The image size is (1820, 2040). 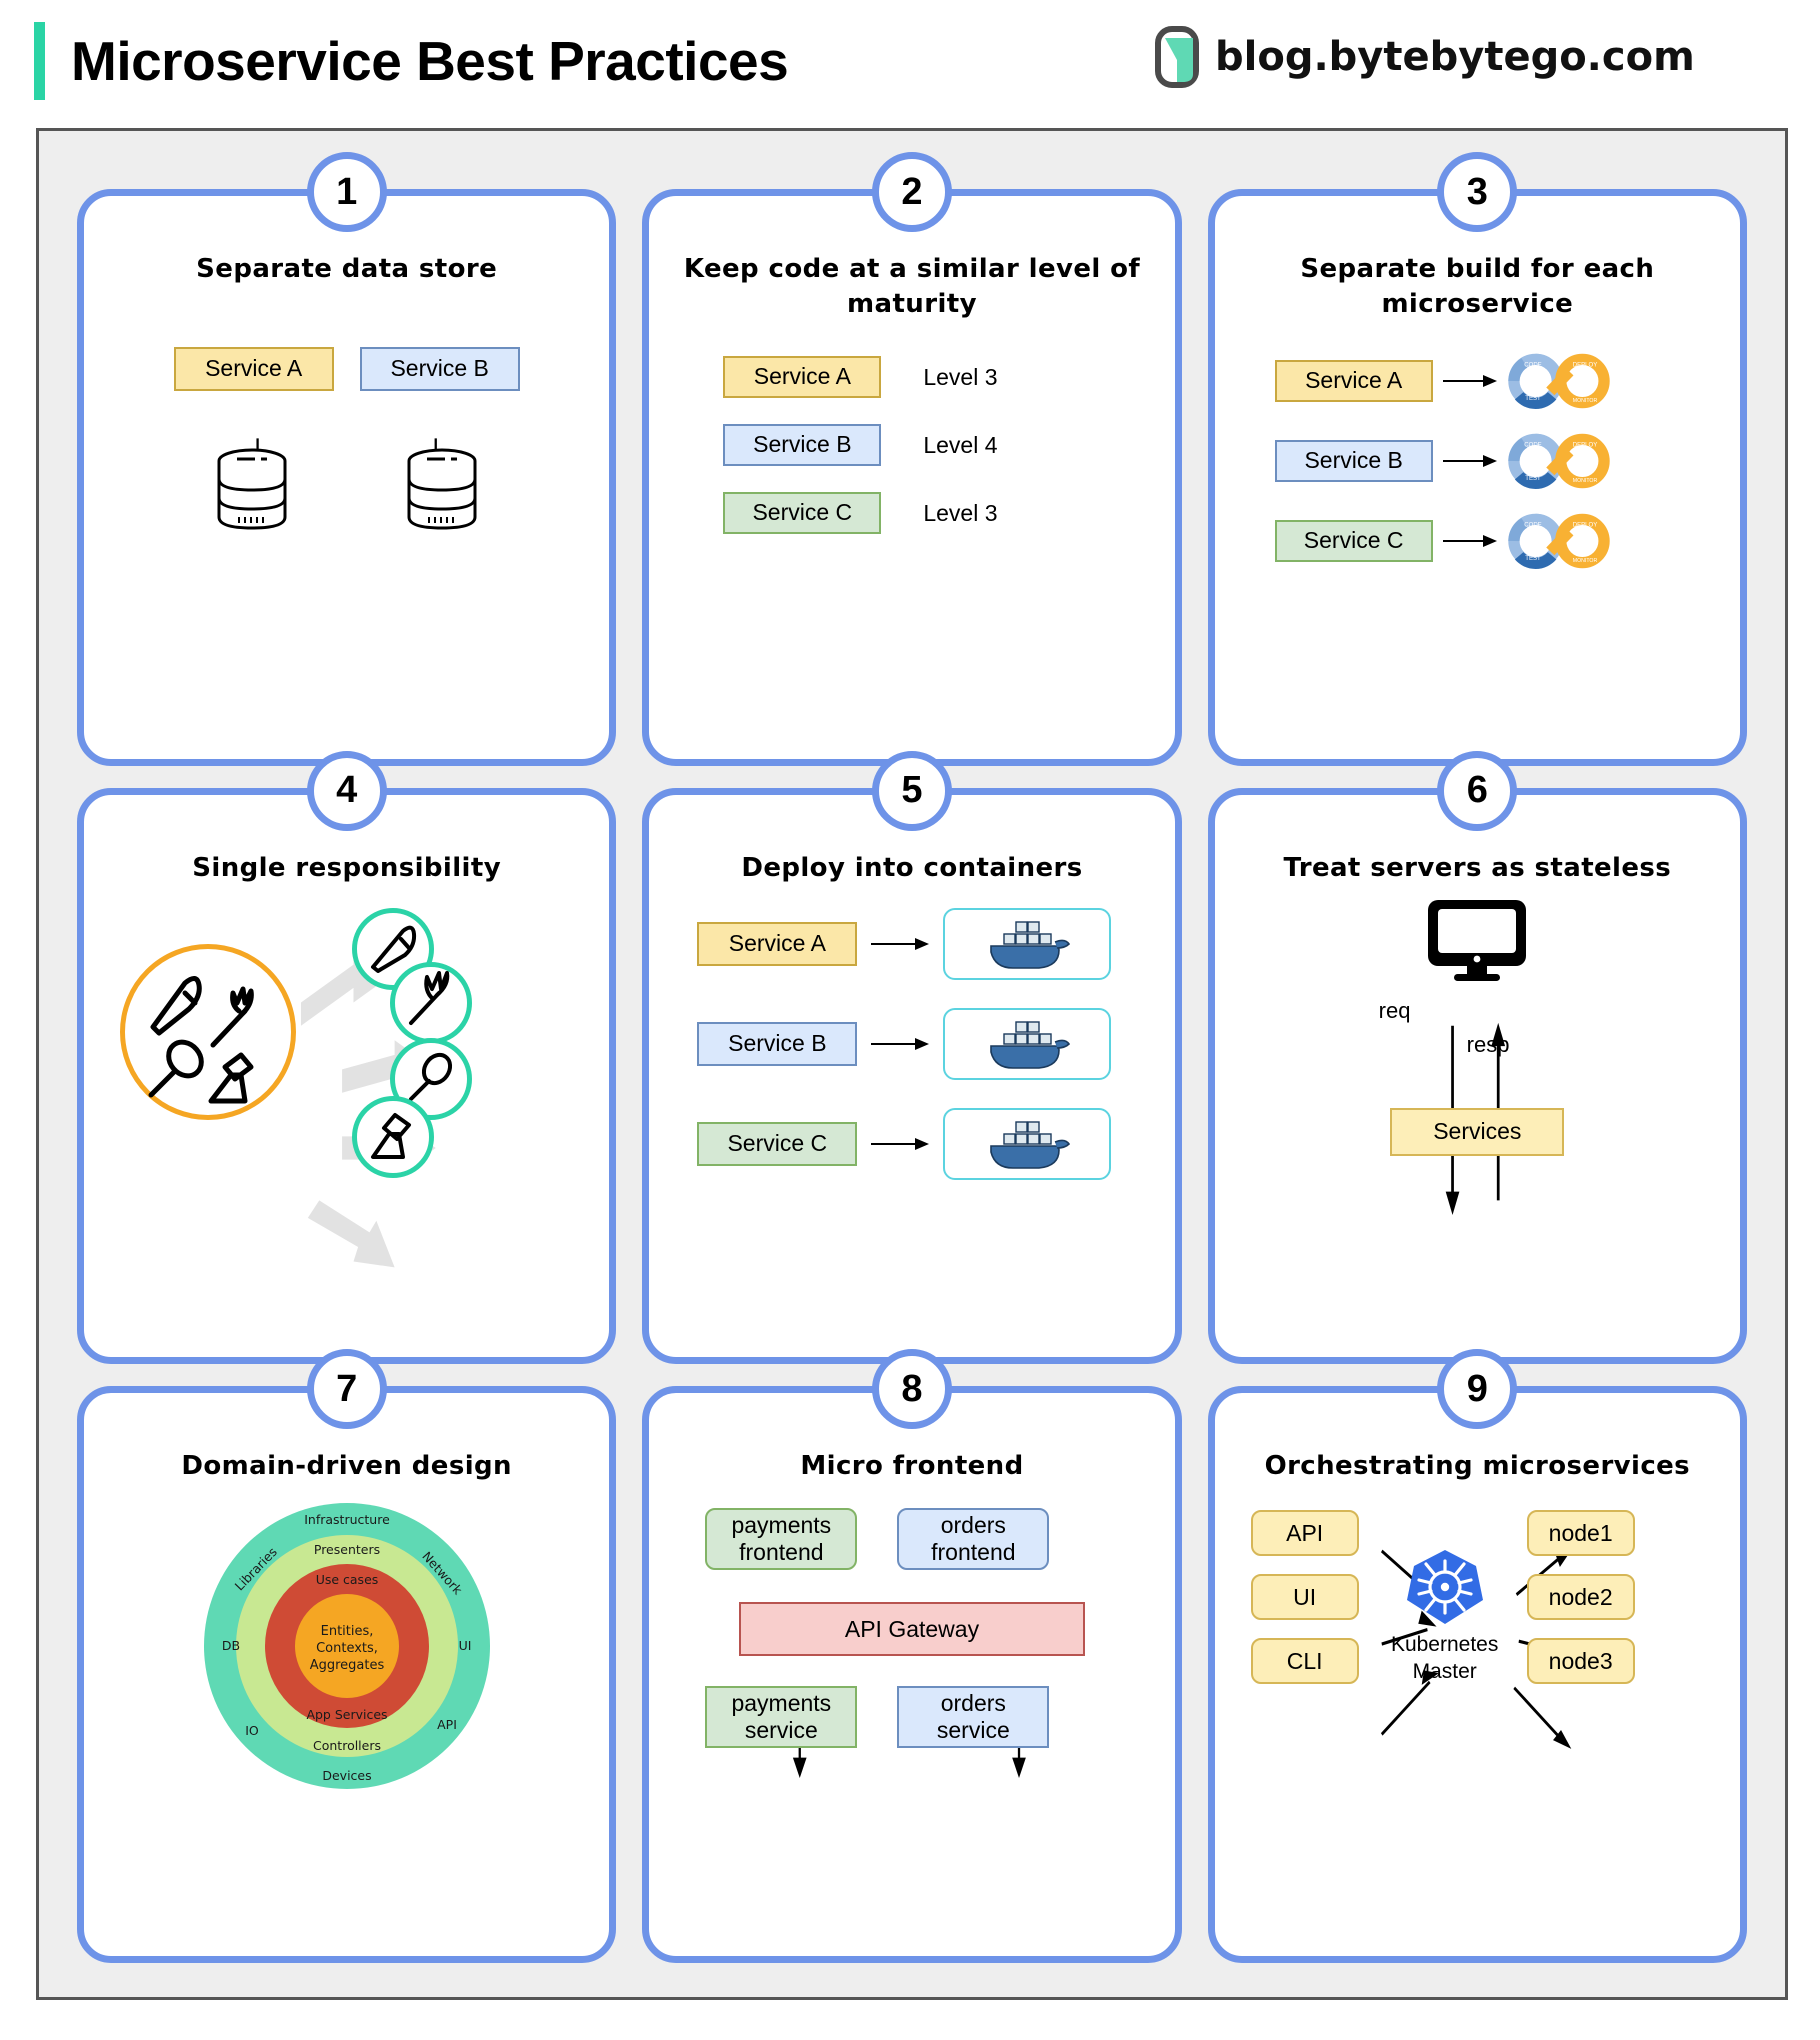 What do you see at coordinates (346, 1665) in the screenshot?
I see `svg-text: Aggregates` at bounding box center [346, 1665].